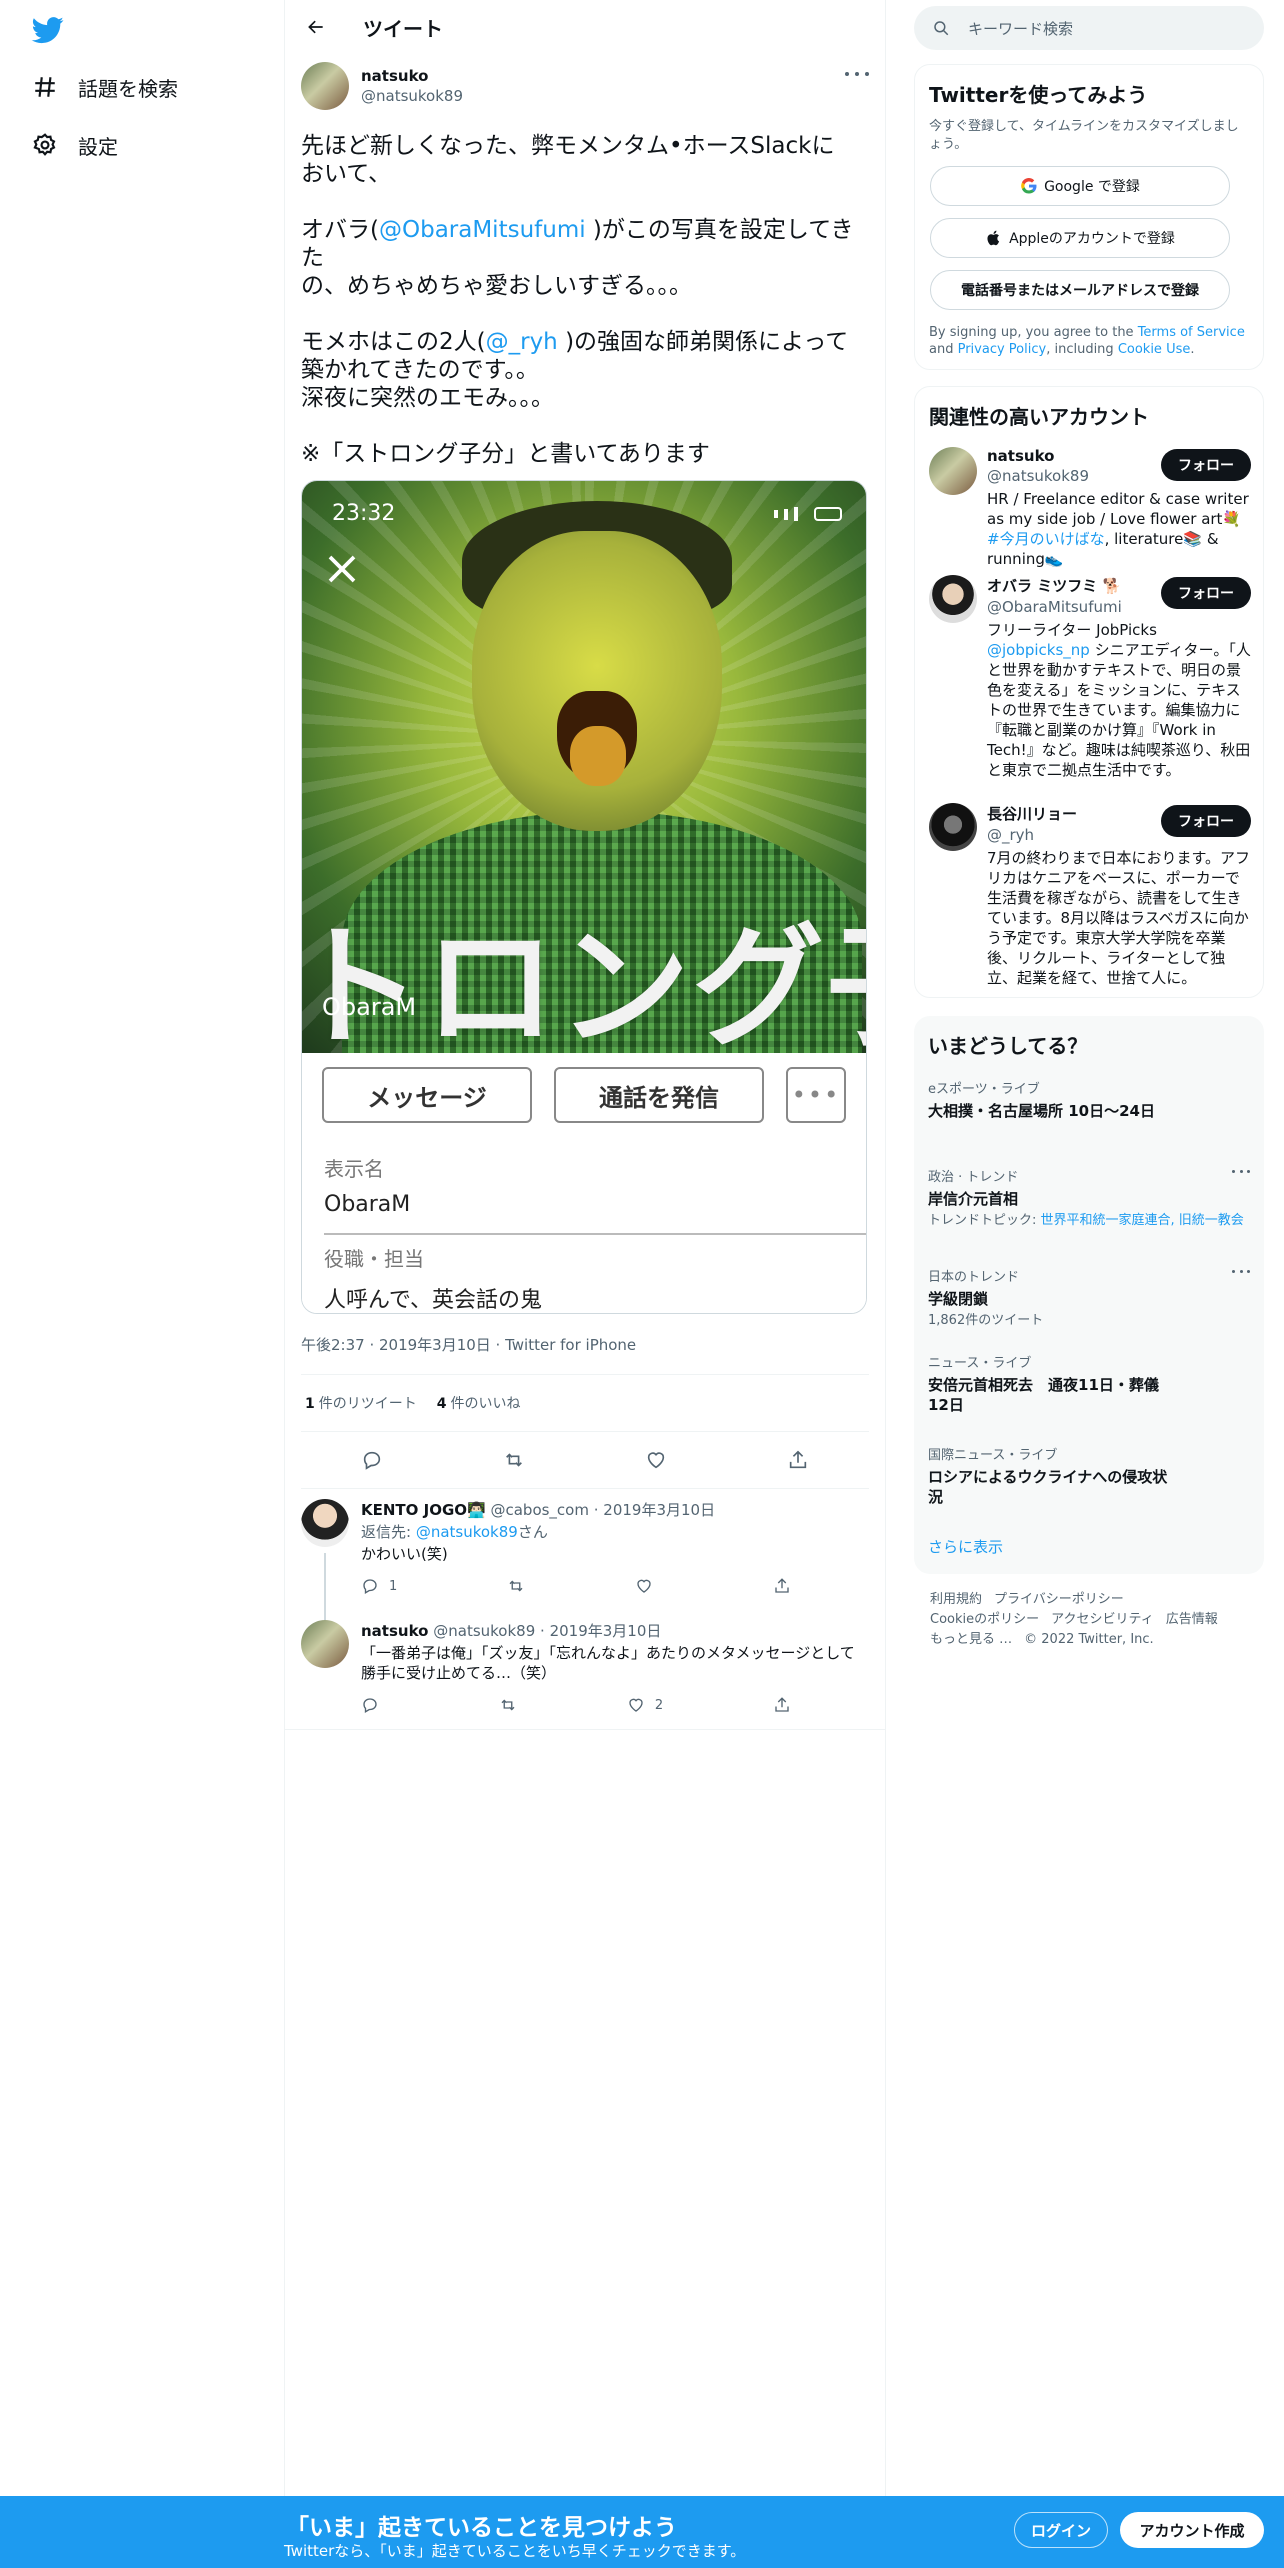 The width and height of the screenshot is (1284, 2568). I want to click on tweet-timestamp: 午後2:37 · 2019年3月10日 · Twitter for iPhone, so click(585, 1344).